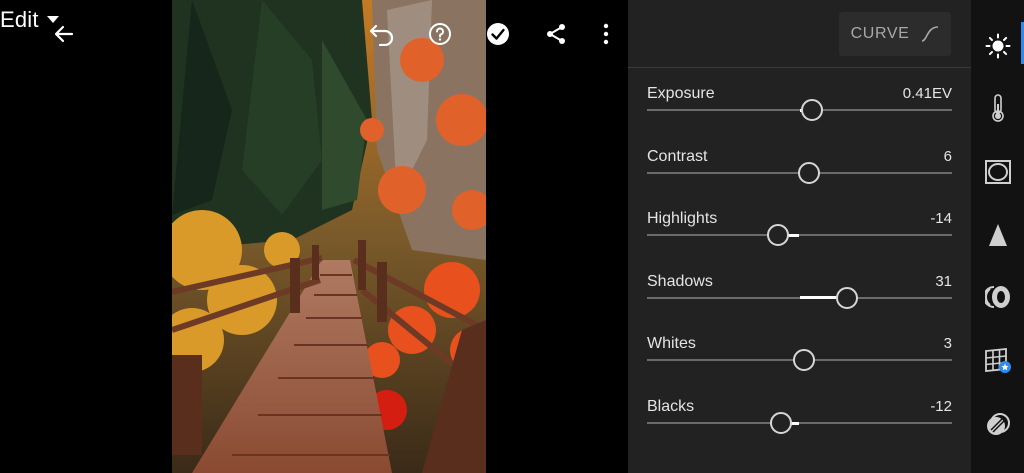 The image size is (1024, 473). I want to click on more-vertical-icon, so click(606, 34).